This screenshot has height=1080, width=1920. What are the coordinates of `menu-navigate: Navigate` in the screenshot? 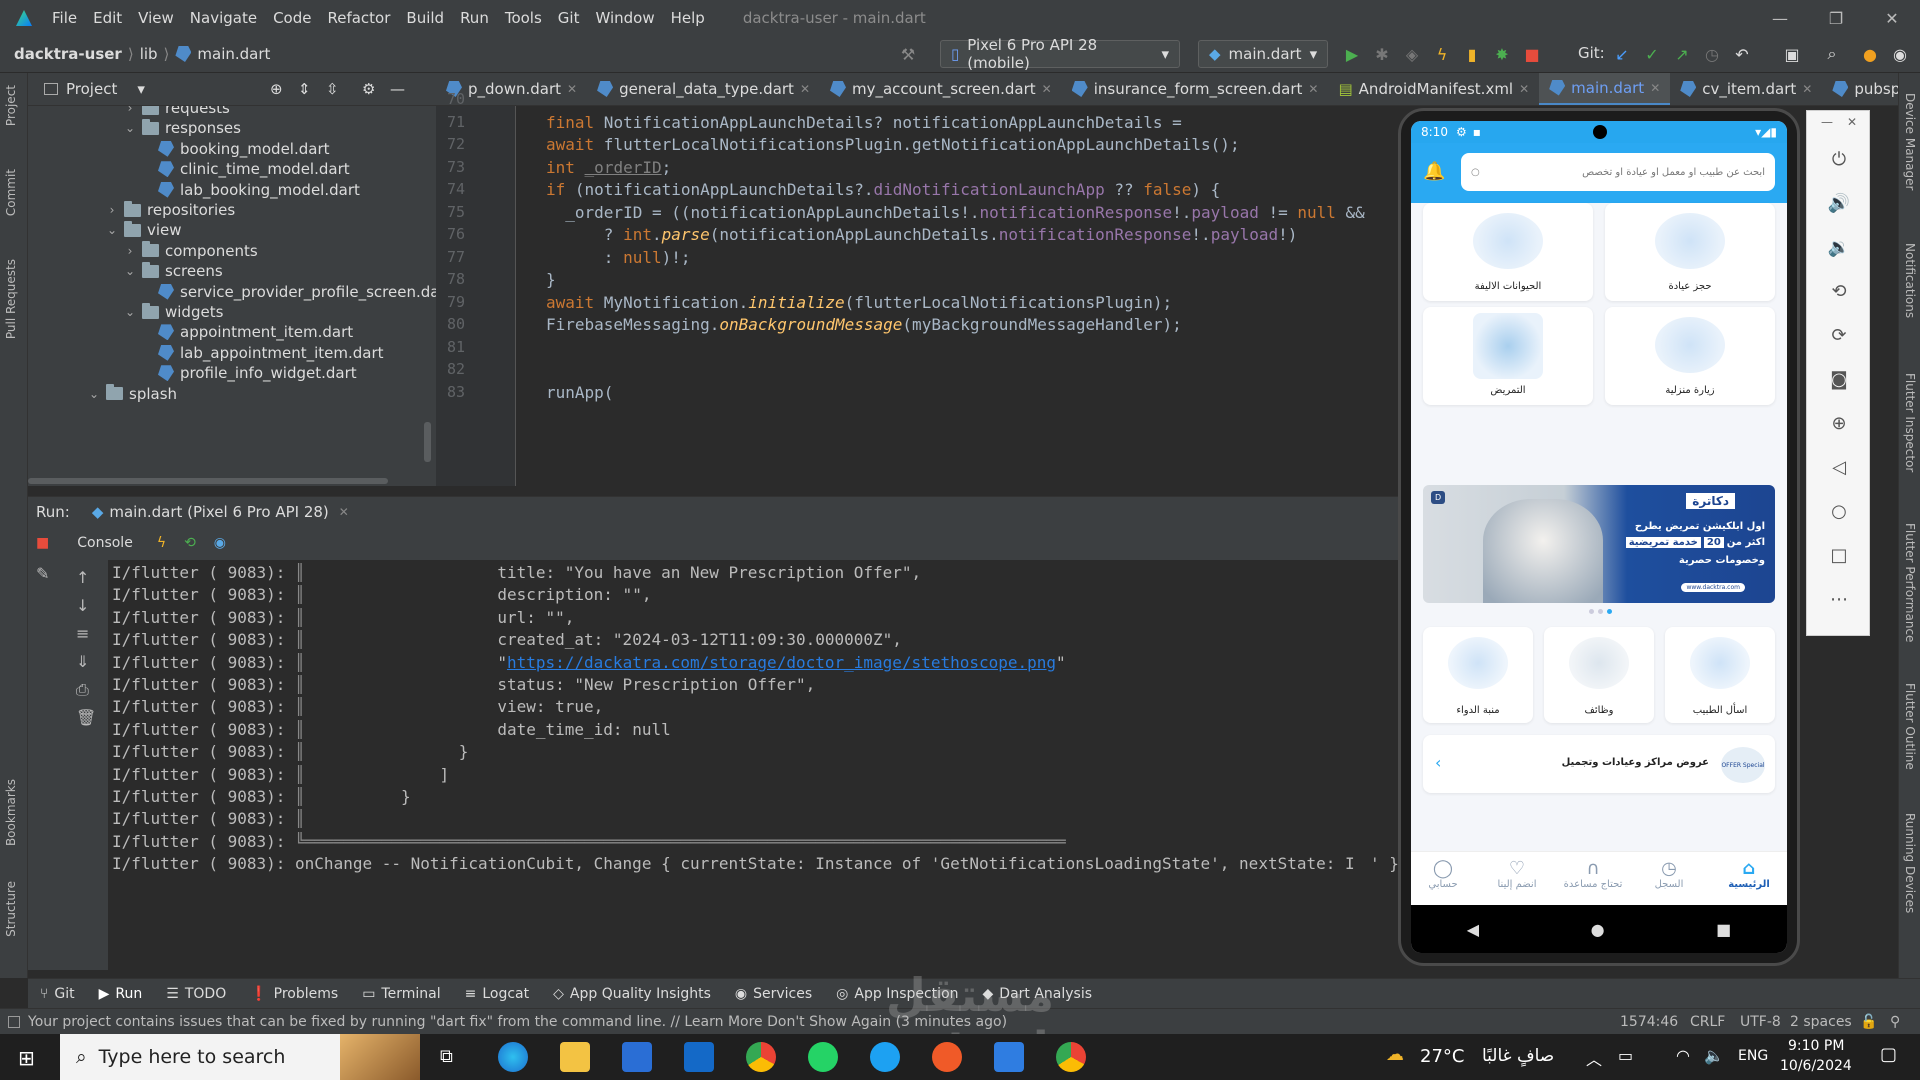 It's located at (223, 18).